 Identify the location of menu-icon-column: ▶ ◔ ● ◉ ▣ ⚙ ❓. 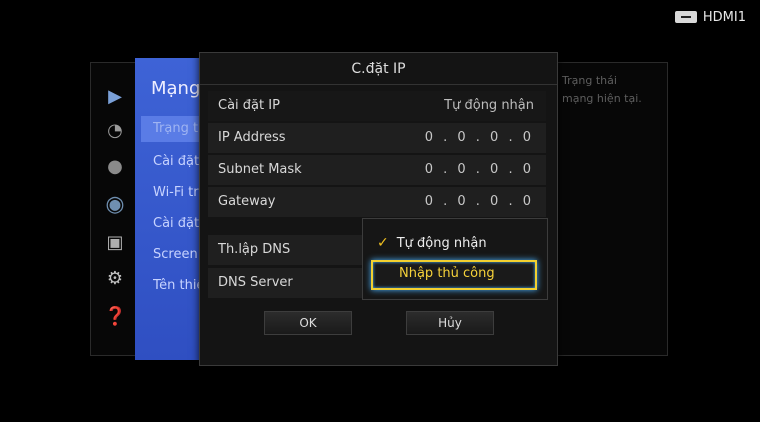
(114, 213).